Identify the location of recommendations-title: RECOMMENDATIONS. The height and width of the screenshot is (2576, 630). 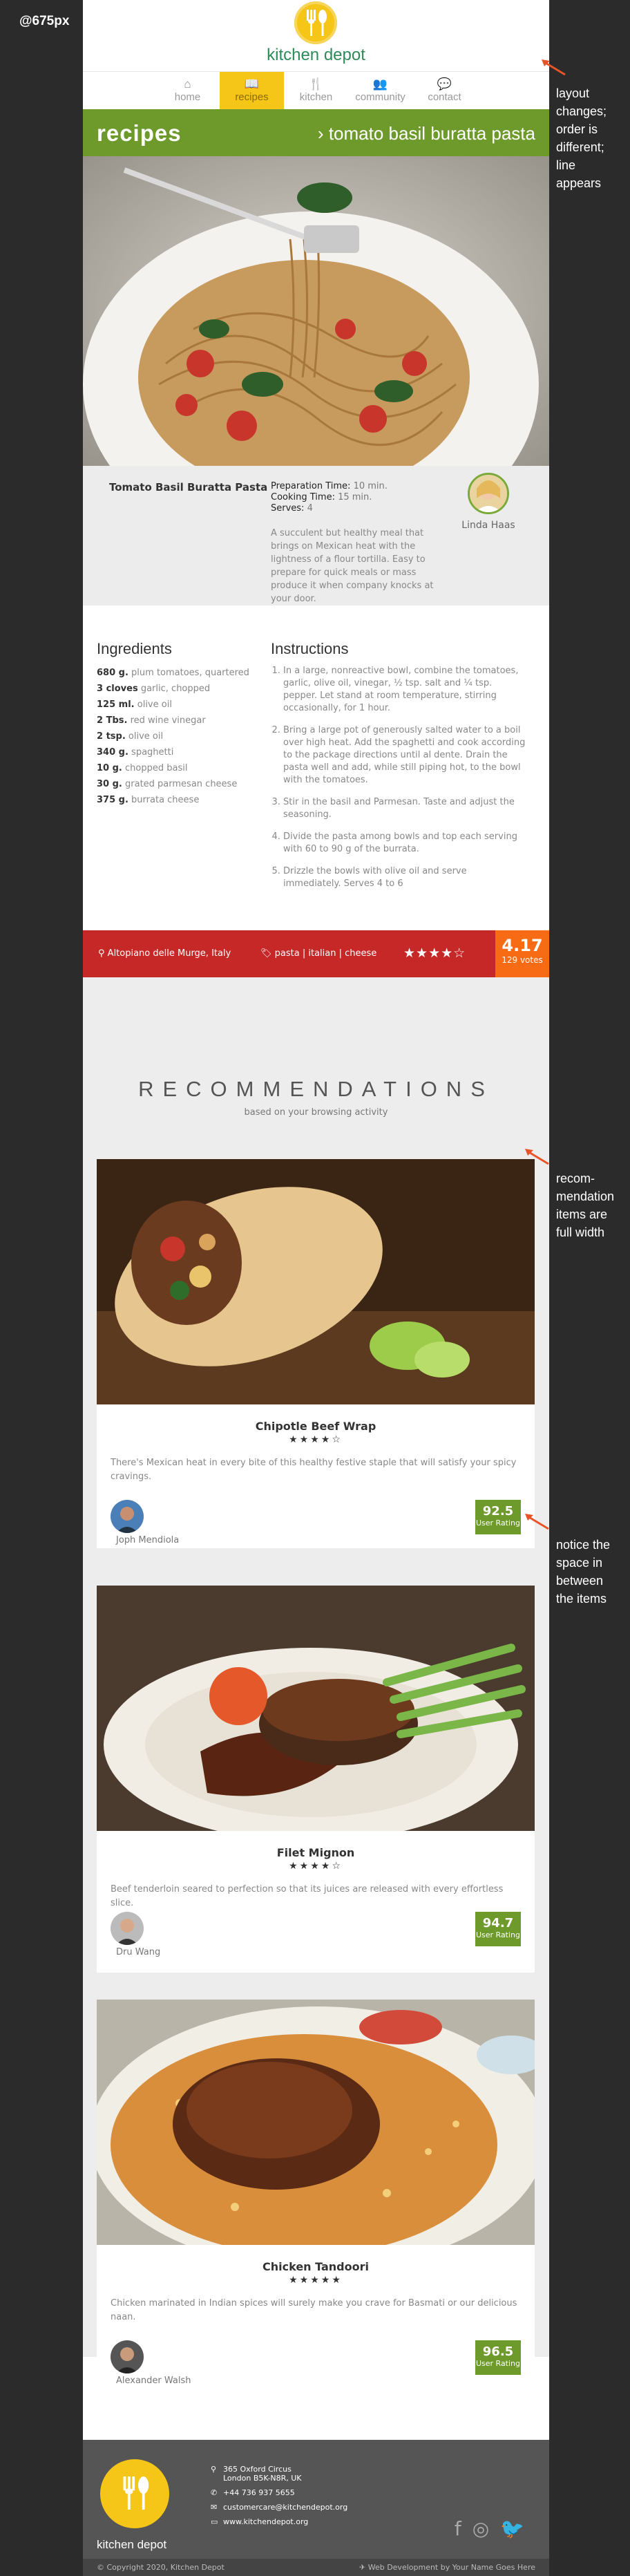
(316, 1089).